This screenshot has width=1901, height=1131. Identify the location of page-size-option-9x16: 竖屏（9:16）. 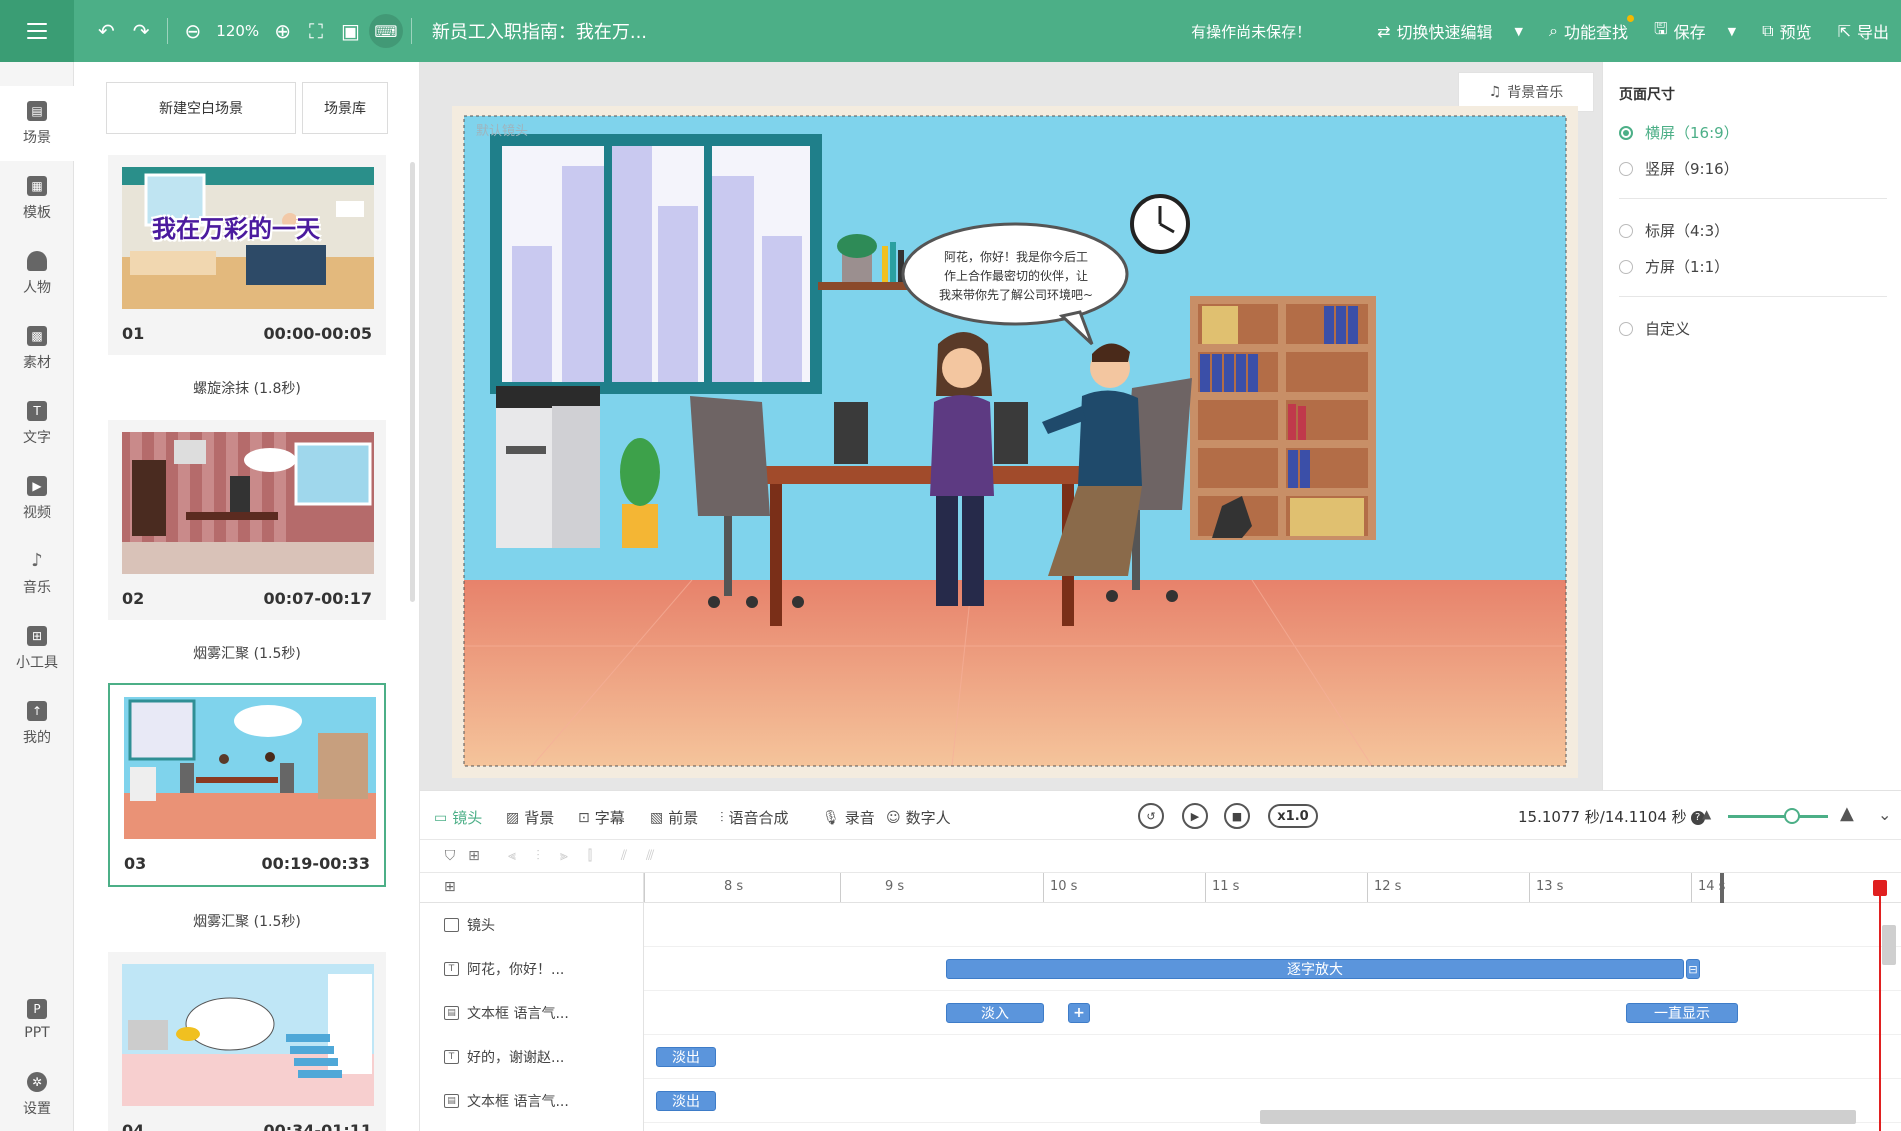
(1679, 168).